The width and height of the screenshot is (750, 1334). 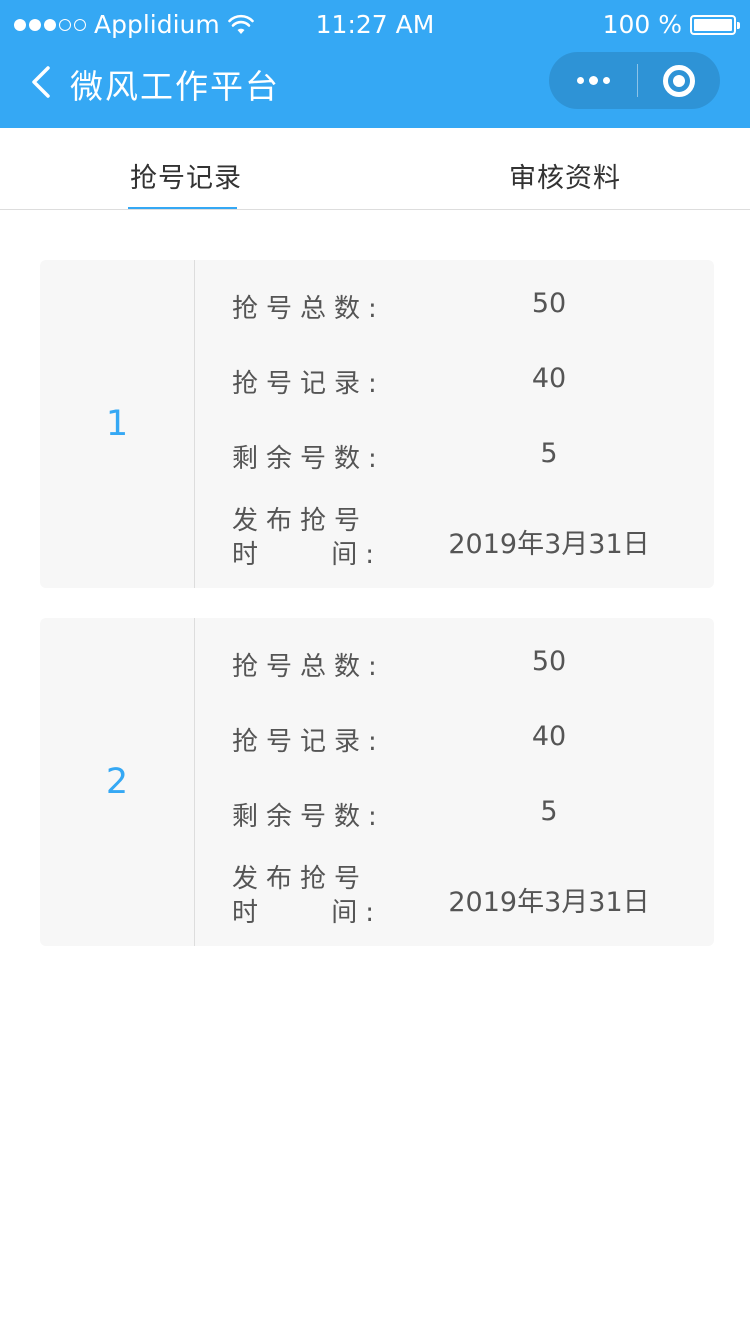 What do you see at coordinates (375, 169) in the screenshot?
I see `tab-bar: 抢号记录 审核资料` at bounding box center [375, 169].